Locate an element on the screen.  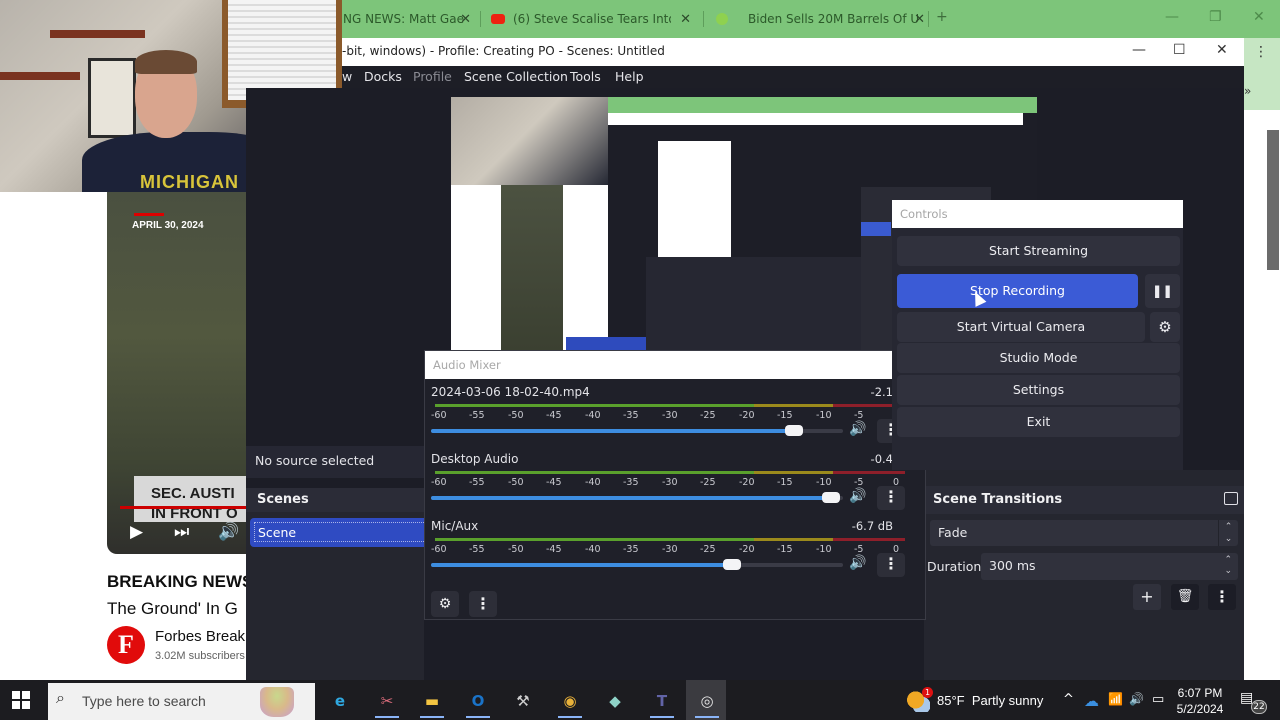
file-explorer-icon: ▬ is located at coordinates (432, 701).